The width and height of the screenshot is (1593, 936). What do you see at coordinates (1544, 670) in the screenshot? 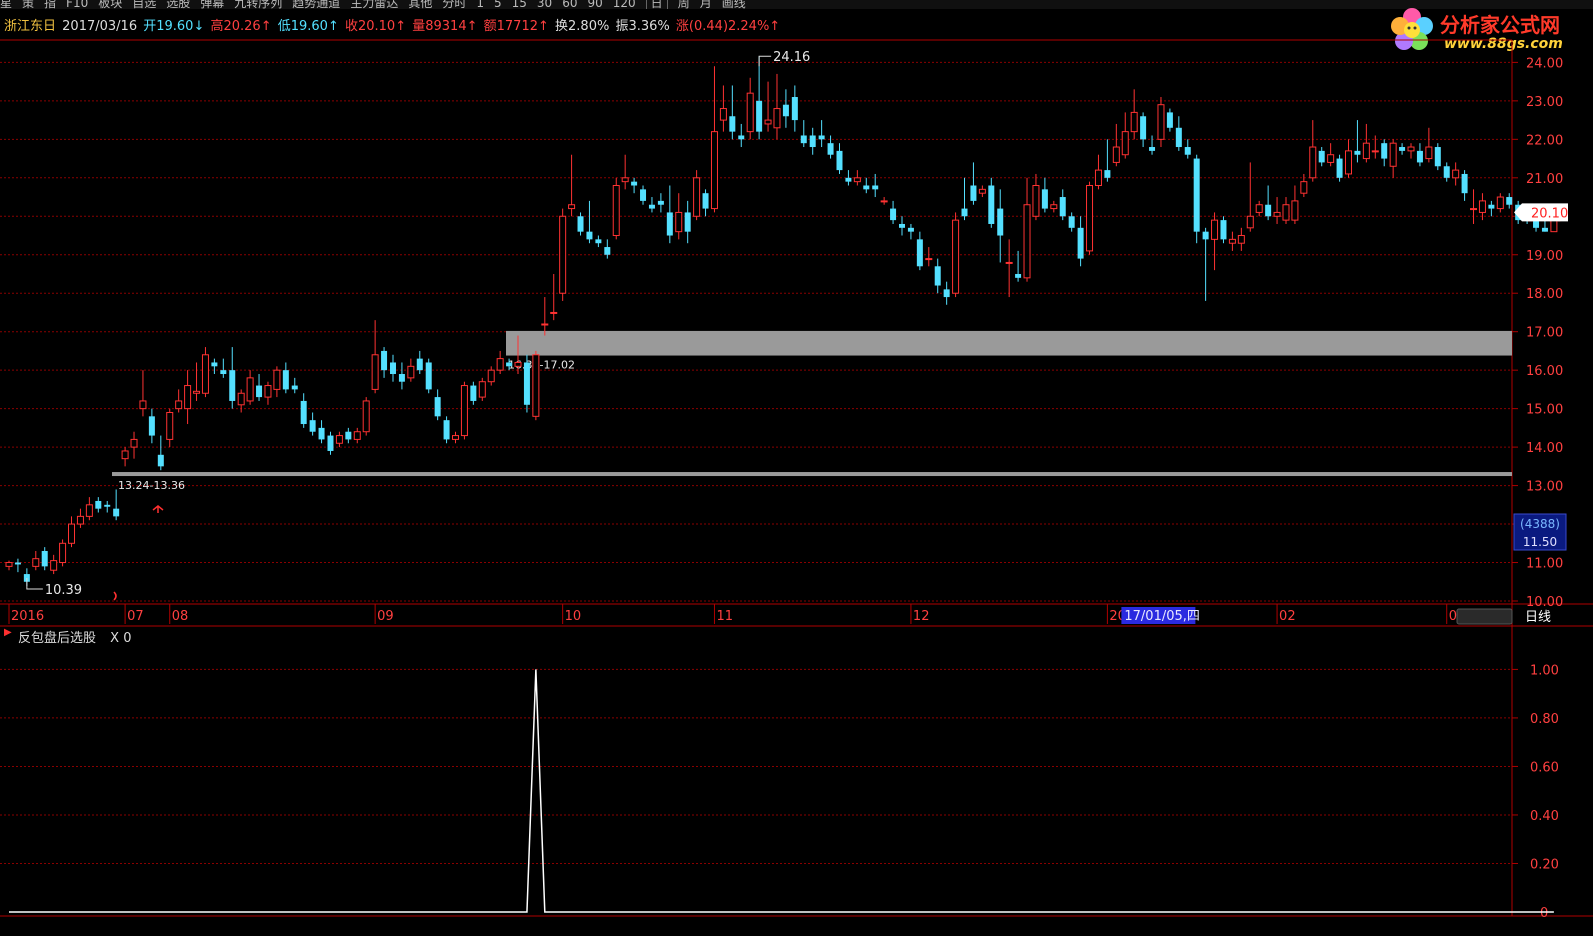
I see `indicator-y-tick-label: 1.00` at bounding box center [1544, 670].